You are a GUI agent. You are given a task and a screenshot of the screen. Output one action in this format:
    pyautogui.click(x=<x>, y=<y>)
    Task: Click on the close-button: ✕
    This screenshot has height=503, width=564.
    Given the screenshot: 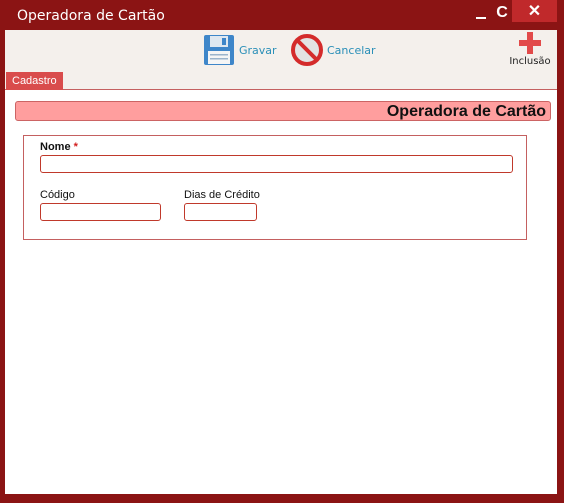 What is the action you would take?
    pyautogui.click(x=534, y=11)
    